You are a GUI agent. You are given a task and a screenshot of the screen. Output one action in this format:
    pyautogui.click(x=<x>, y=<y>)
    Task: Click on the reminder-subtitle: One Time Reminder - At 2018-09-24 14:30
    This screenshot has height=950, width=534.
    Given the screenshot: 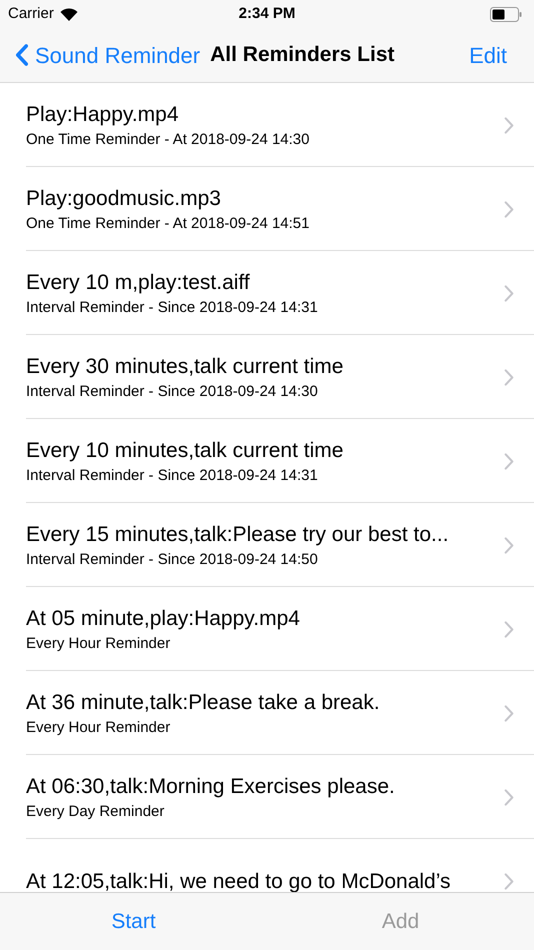 What is the action you would take?
    pyautogui.click(x=168, y=140)
    